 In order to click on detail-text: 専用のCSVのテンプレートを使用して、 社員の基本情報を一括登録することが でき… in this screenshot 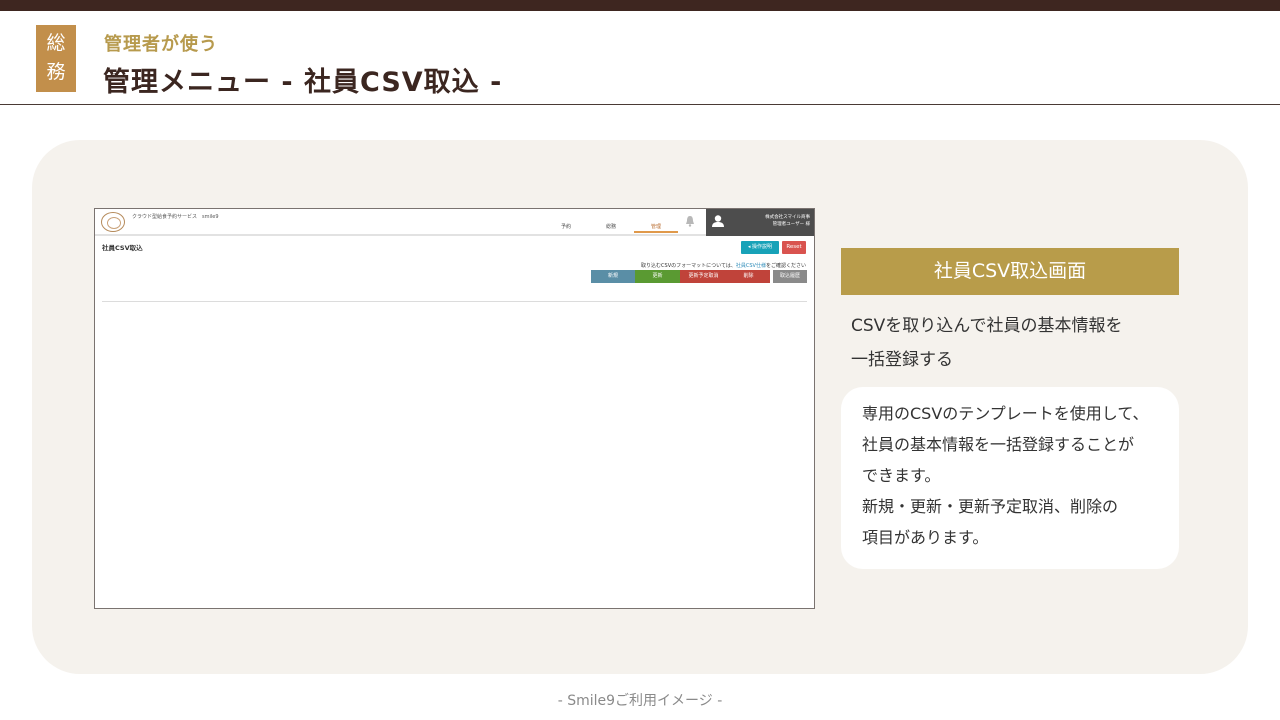, I will do `click(1005, 475)`.